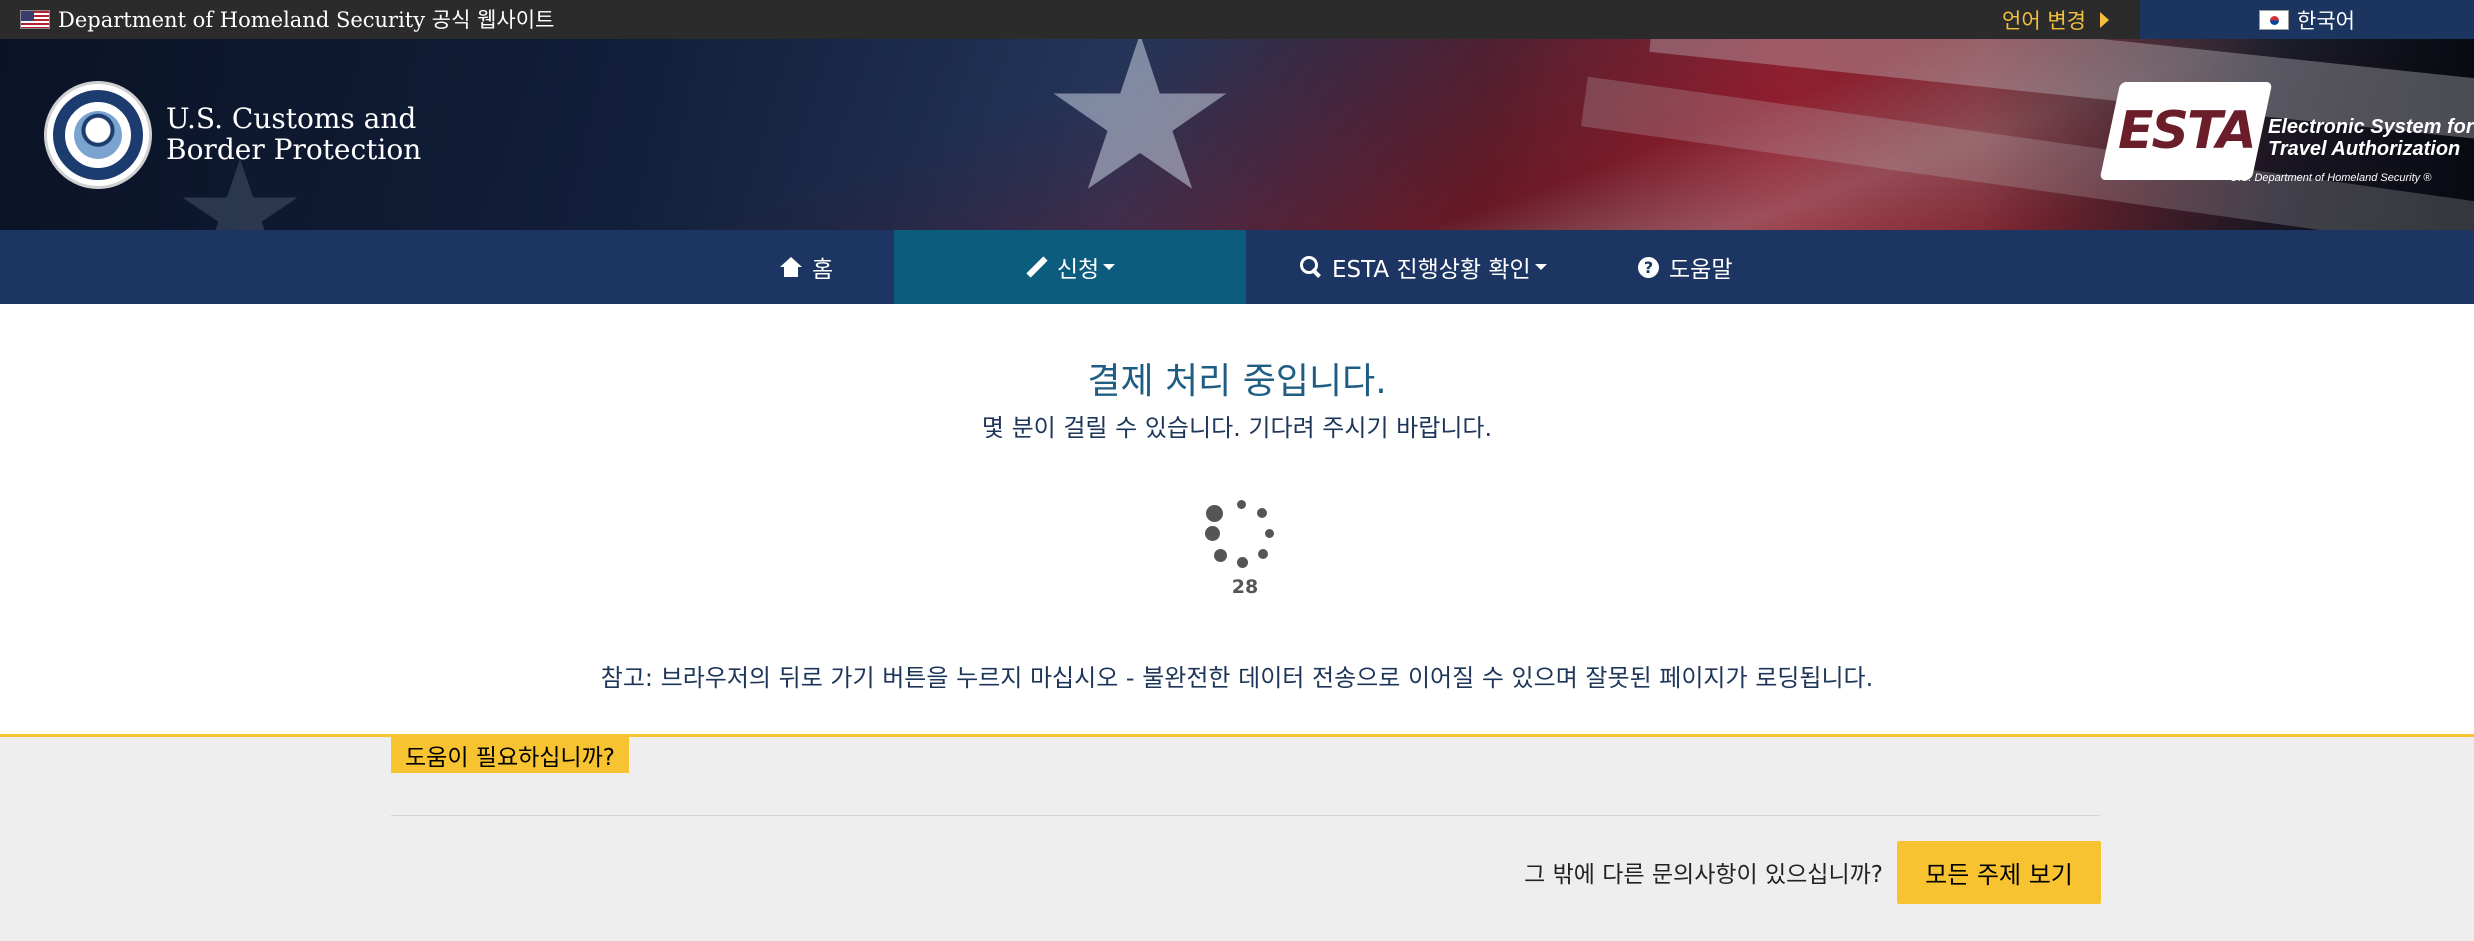  I want to click on change-language-link: 언어 변경, so click(2055, 19).